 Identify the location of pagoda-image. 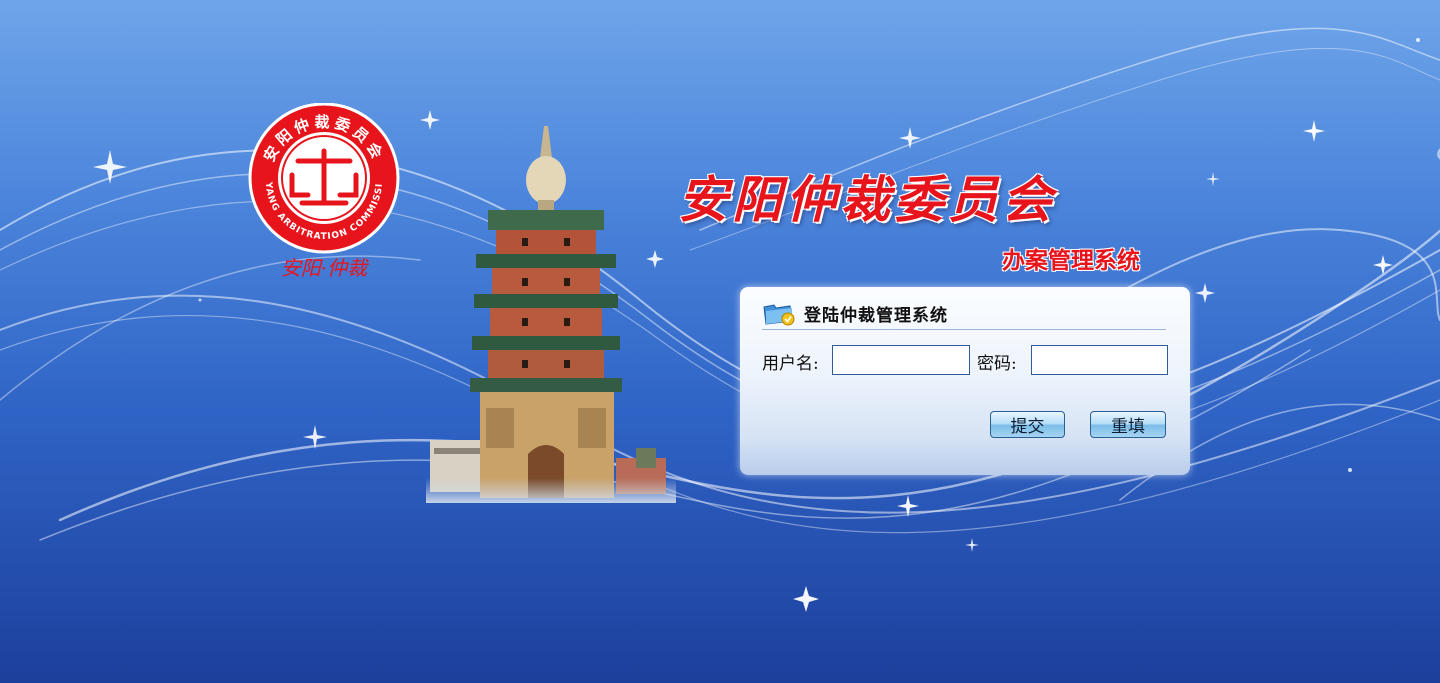
(551, 314).